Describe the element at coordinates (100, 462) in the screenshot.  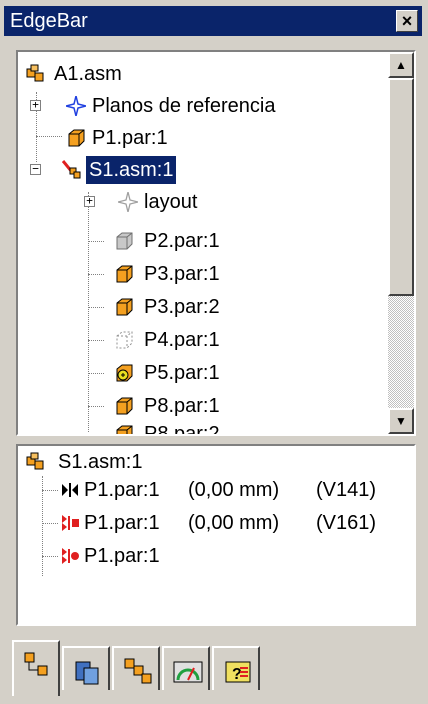
I see `relations-header-label: S1.asm:1` at that location.